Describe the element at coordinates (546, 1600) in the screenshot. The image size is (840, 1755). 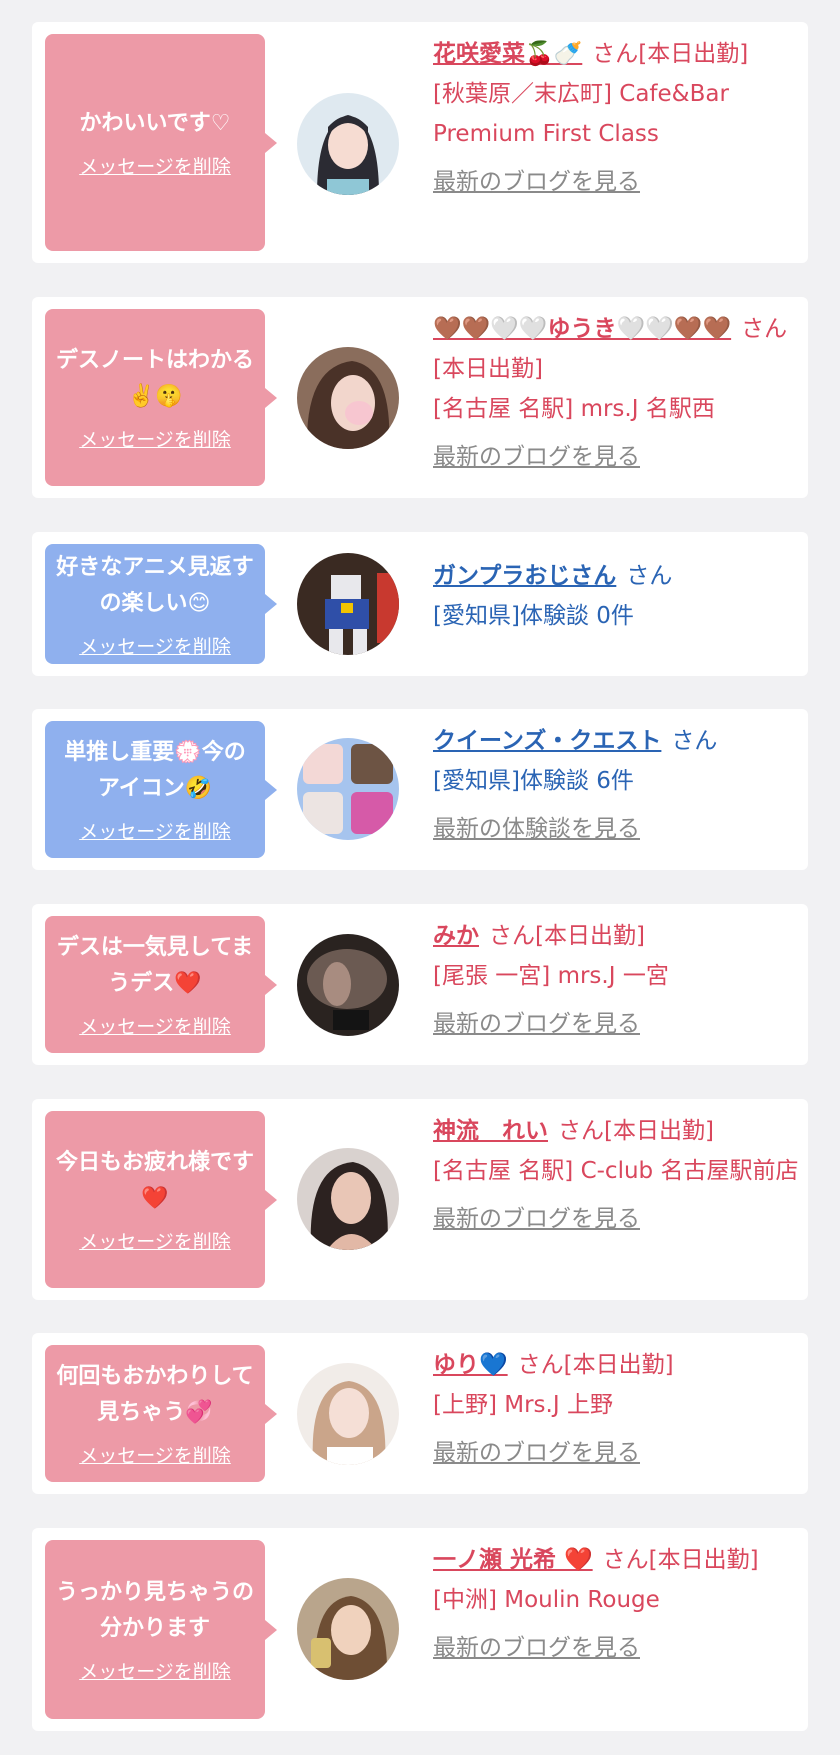
I see `profile-shop: [中洲] Moulin Rouge` at that location.